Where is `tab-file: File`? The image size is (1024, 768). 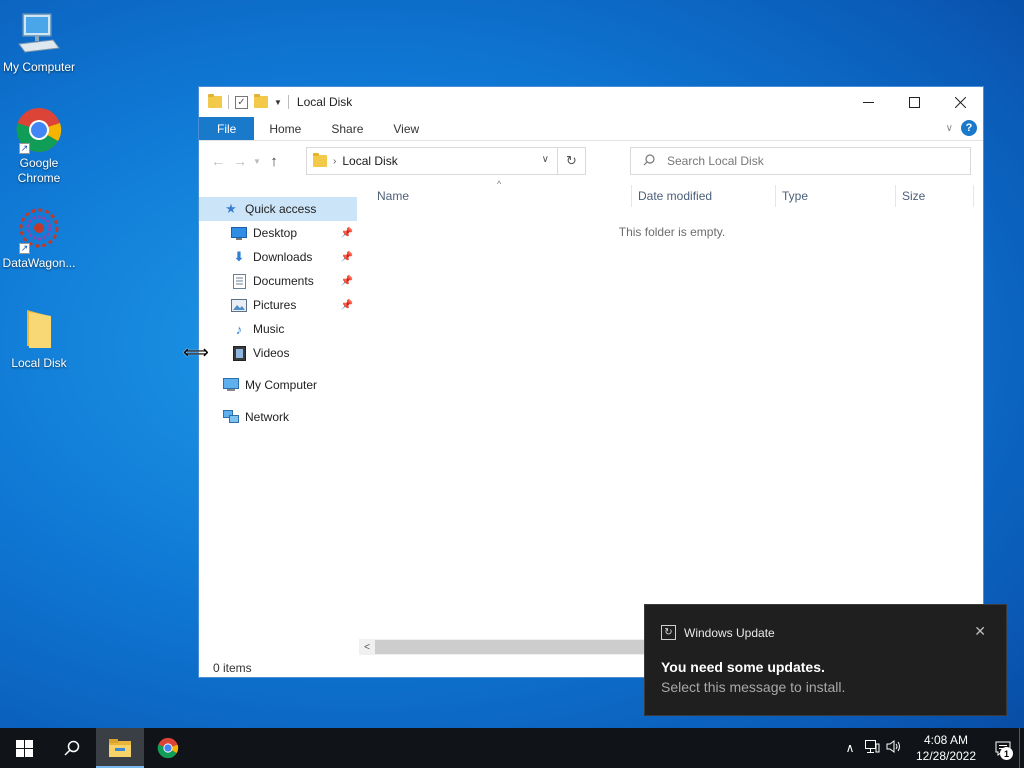 tab-file: File is located at coordinates (227, 128).